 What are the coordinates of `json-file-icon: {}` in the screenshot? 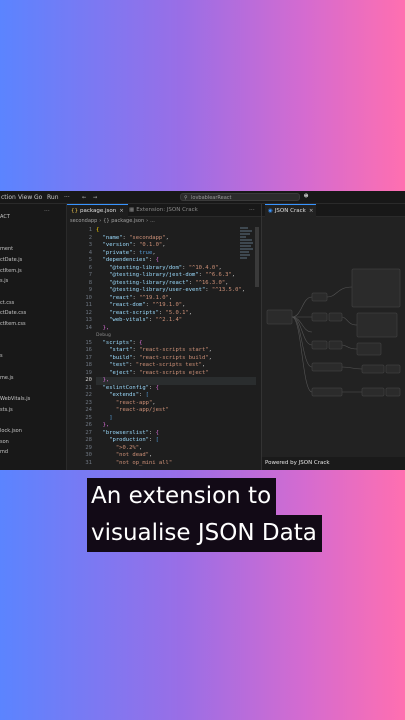 It's located at (74, 211).